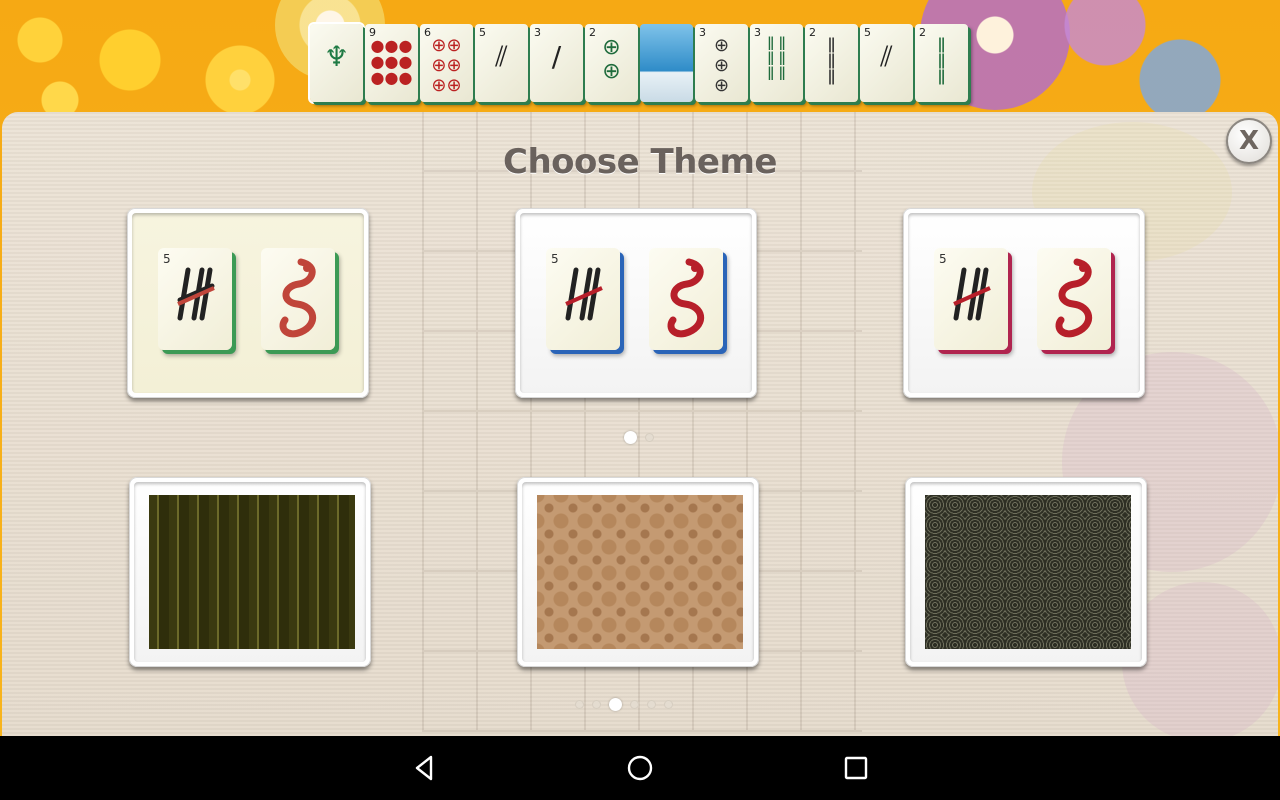  I want to click on recents-icon, so click(856, 768).